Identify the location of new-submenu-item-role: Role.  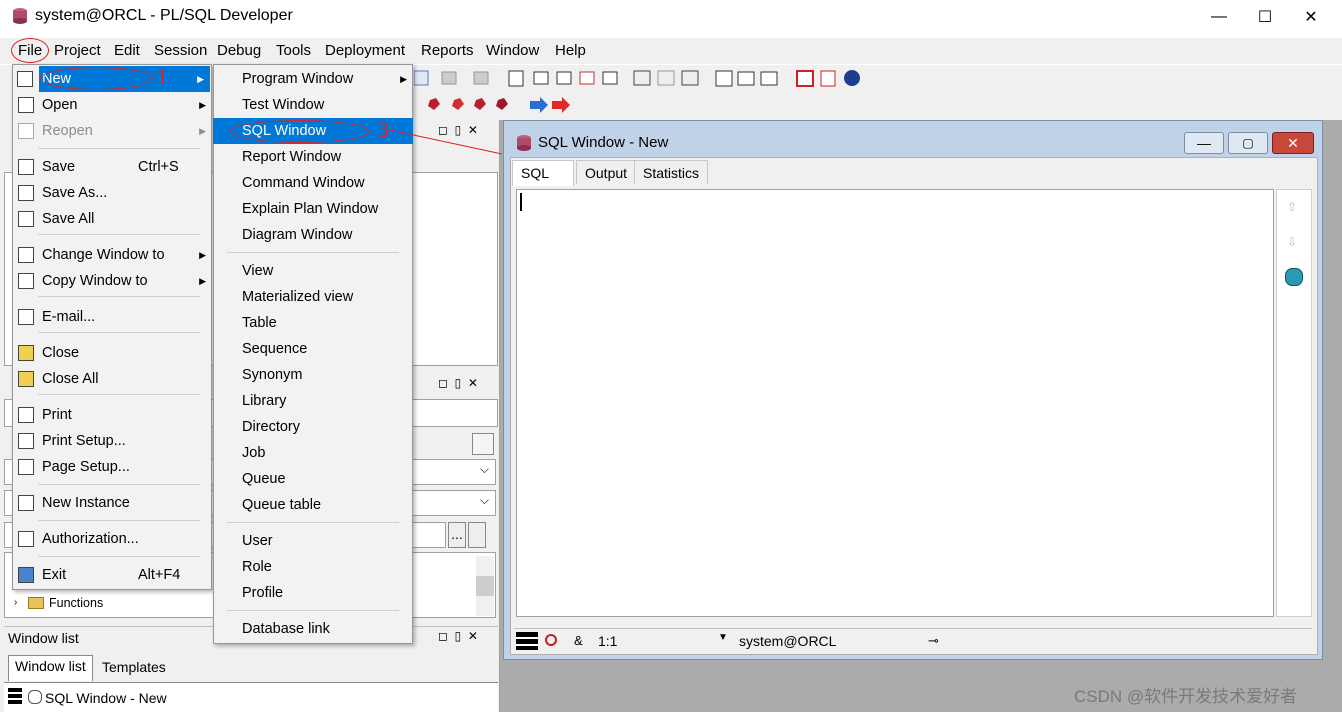
(313, 567).